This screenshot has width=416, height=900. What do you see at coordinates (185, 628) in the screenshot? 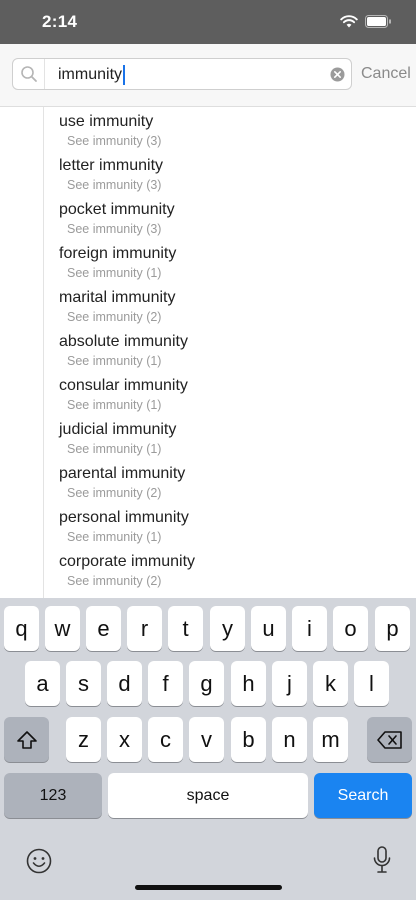
I see `key-t: t` at bounding box center [185, 628].